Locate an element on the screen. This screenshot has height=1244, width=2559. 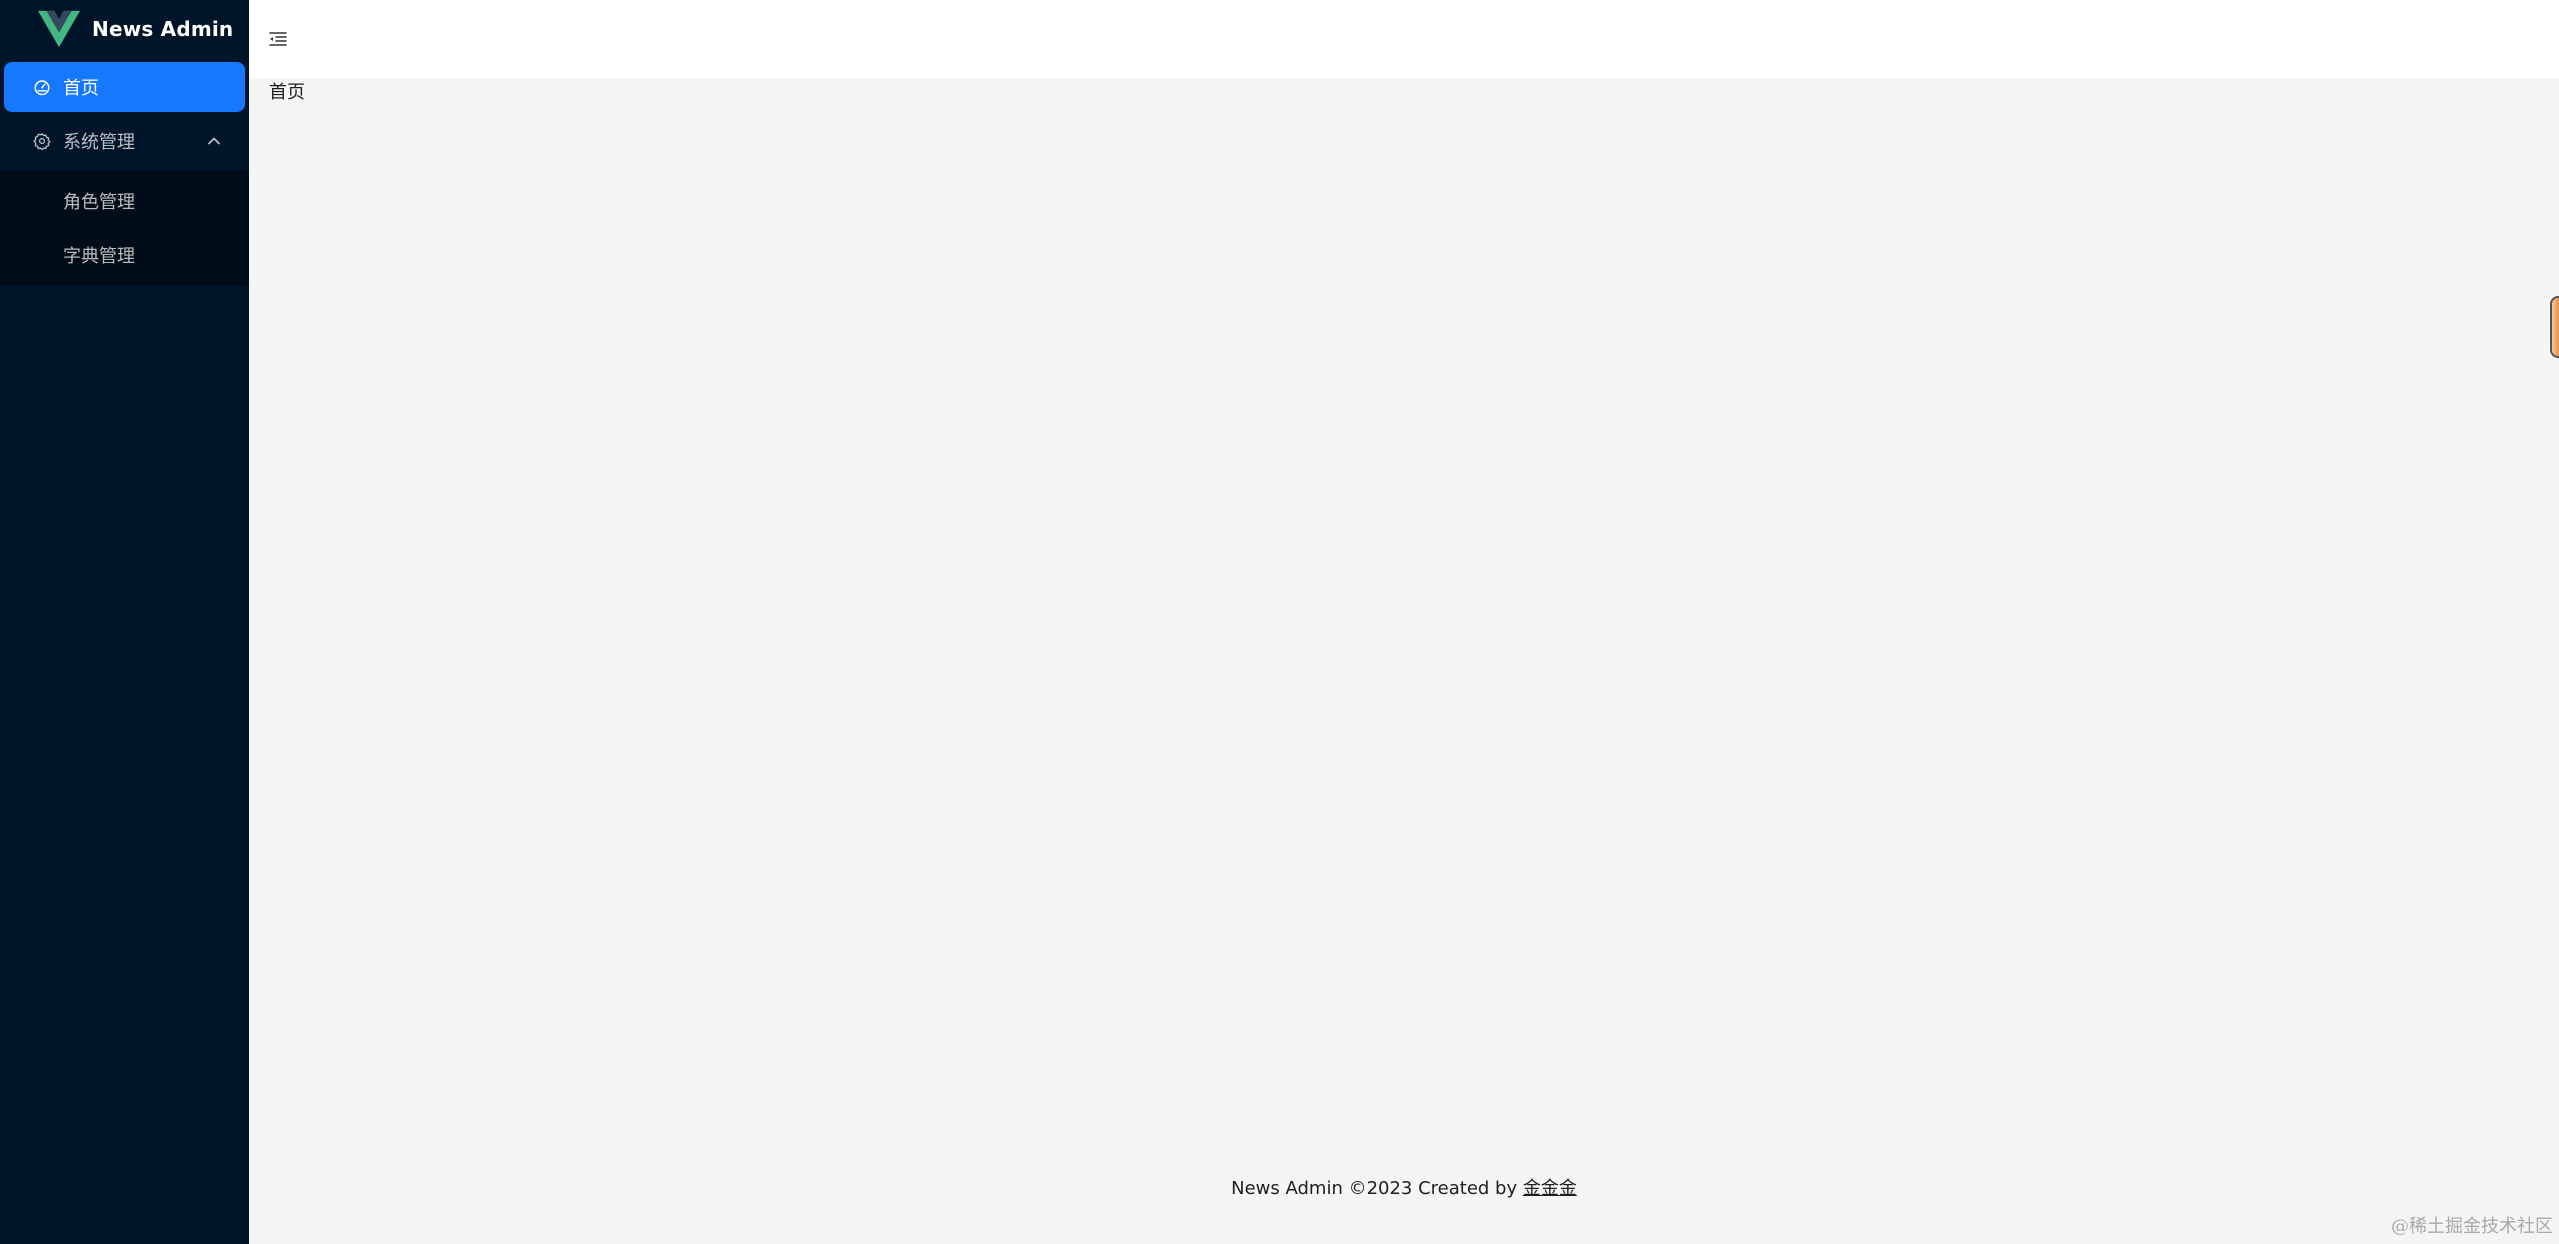
sidebar-item-home: 首页 is located at coordinates (124, 87).